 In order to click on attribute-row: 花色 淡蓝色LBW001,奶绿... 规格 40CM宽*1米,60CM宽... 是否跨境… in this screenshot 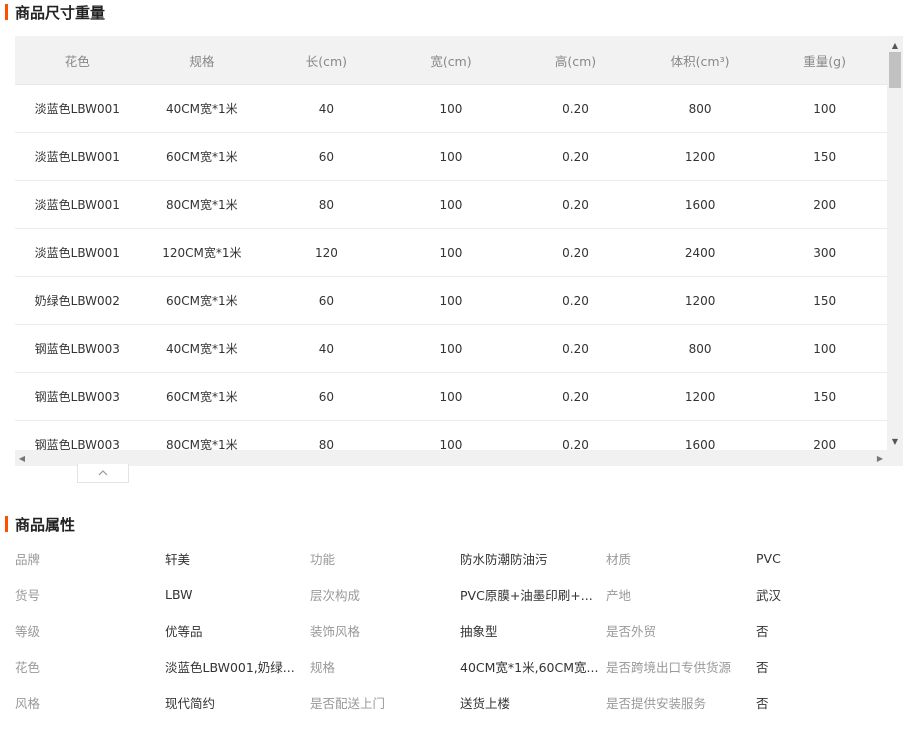, I will do `click(460, 666)`.